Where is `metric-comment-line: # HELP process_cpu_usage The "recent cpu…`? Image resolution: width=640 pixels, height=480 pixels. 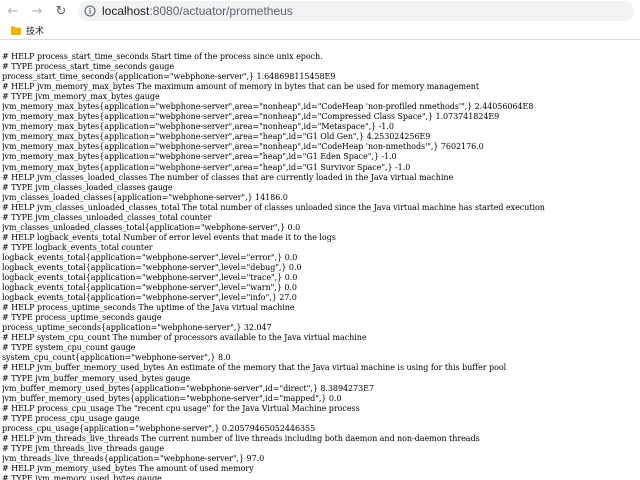
metric-comment-line: # HELP process_cpu_usage The "recent cpu… is located at coordinates (181, 408).